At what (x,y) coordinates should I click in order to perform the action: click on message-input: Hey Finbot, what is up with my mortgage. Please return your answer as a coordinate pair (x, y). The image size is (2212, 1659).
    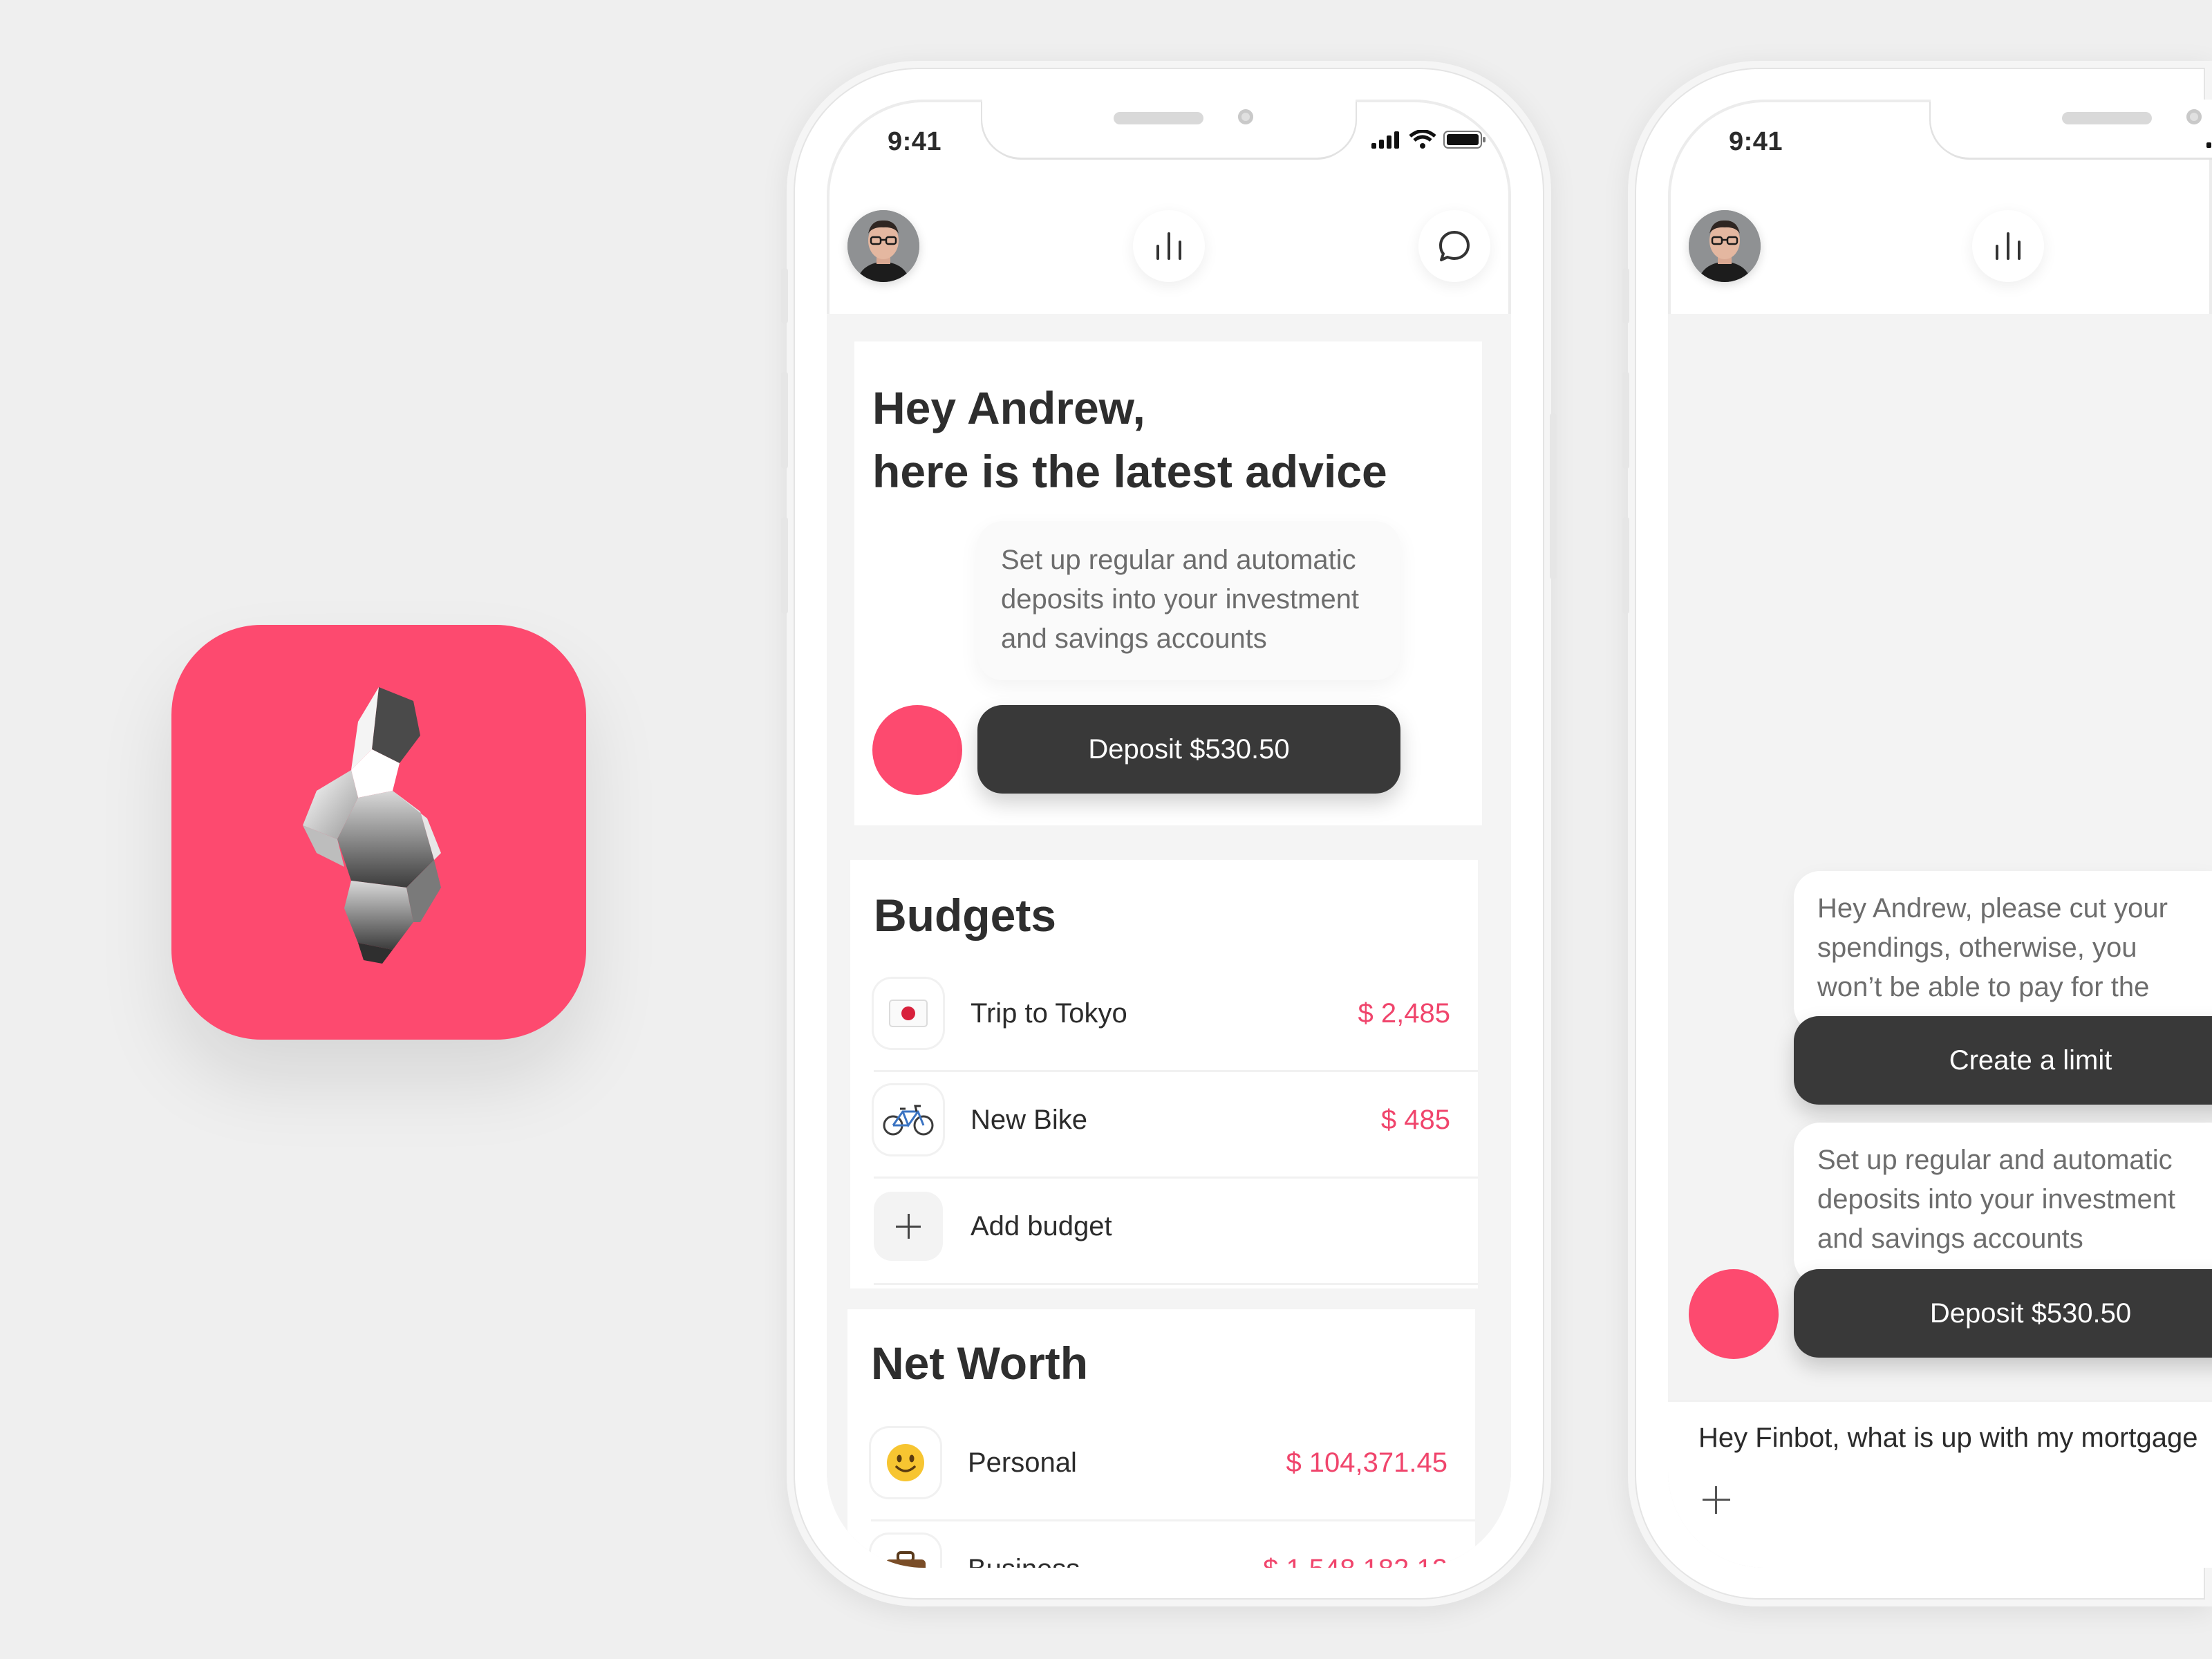
    Looking at the image, I should click on (1948, 1438).